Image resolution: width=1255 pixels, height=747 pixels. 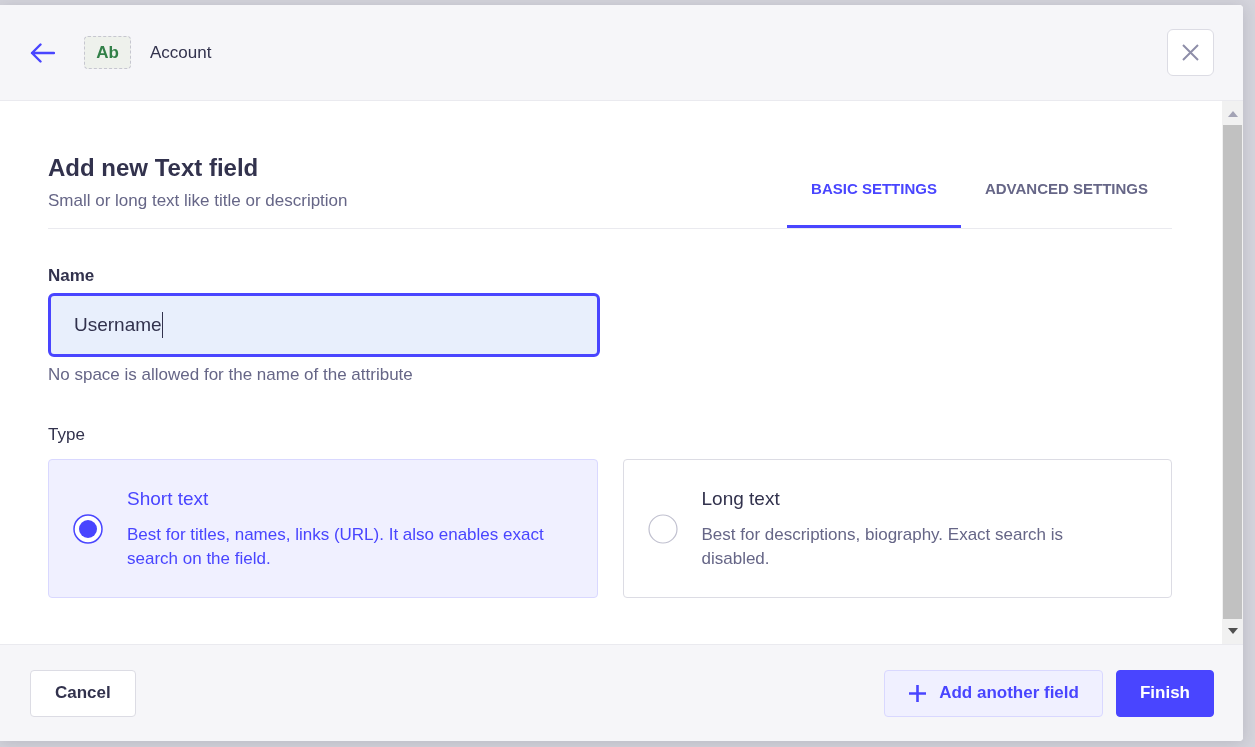 What do you see at coordinates (324, 325) in the screenshot?
I see `name-input: Username` at bounding box center [324, 325].